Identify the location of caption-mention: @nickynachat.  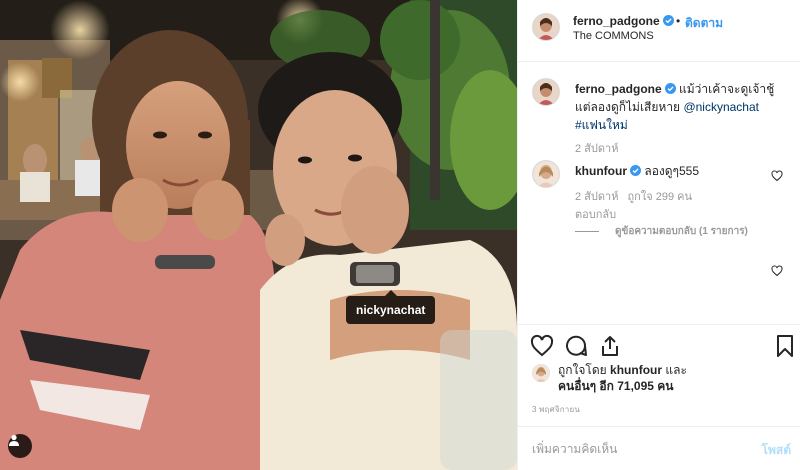
(721, 107).